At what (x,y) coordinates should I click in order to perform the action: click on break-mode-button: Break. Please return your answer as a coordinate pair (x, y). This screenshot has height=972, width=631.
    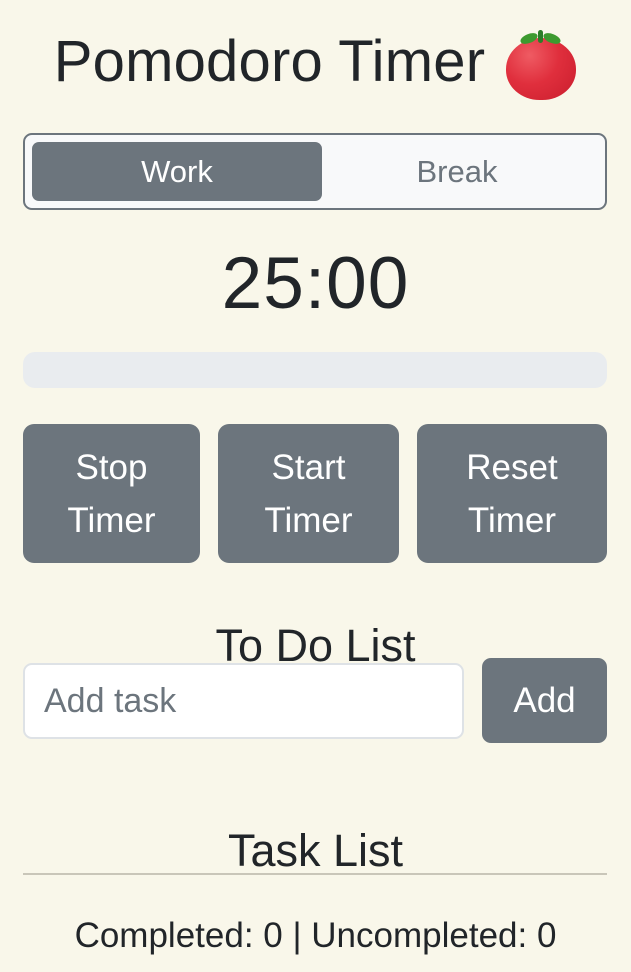
    Looking at the image, I should click on (457, 171).